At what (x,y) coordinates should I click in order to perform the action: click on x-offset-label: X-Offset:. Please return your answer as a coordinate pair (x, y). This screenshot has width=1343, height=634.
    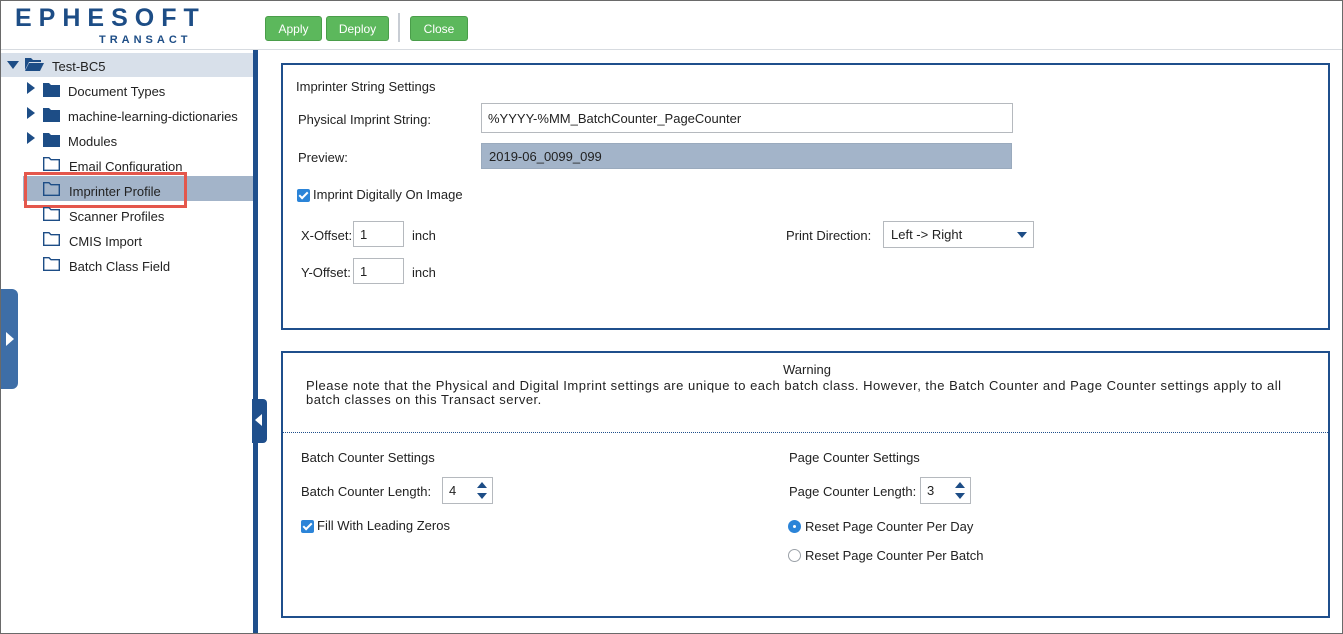
    Looking at the image, I should click on (327, 235).